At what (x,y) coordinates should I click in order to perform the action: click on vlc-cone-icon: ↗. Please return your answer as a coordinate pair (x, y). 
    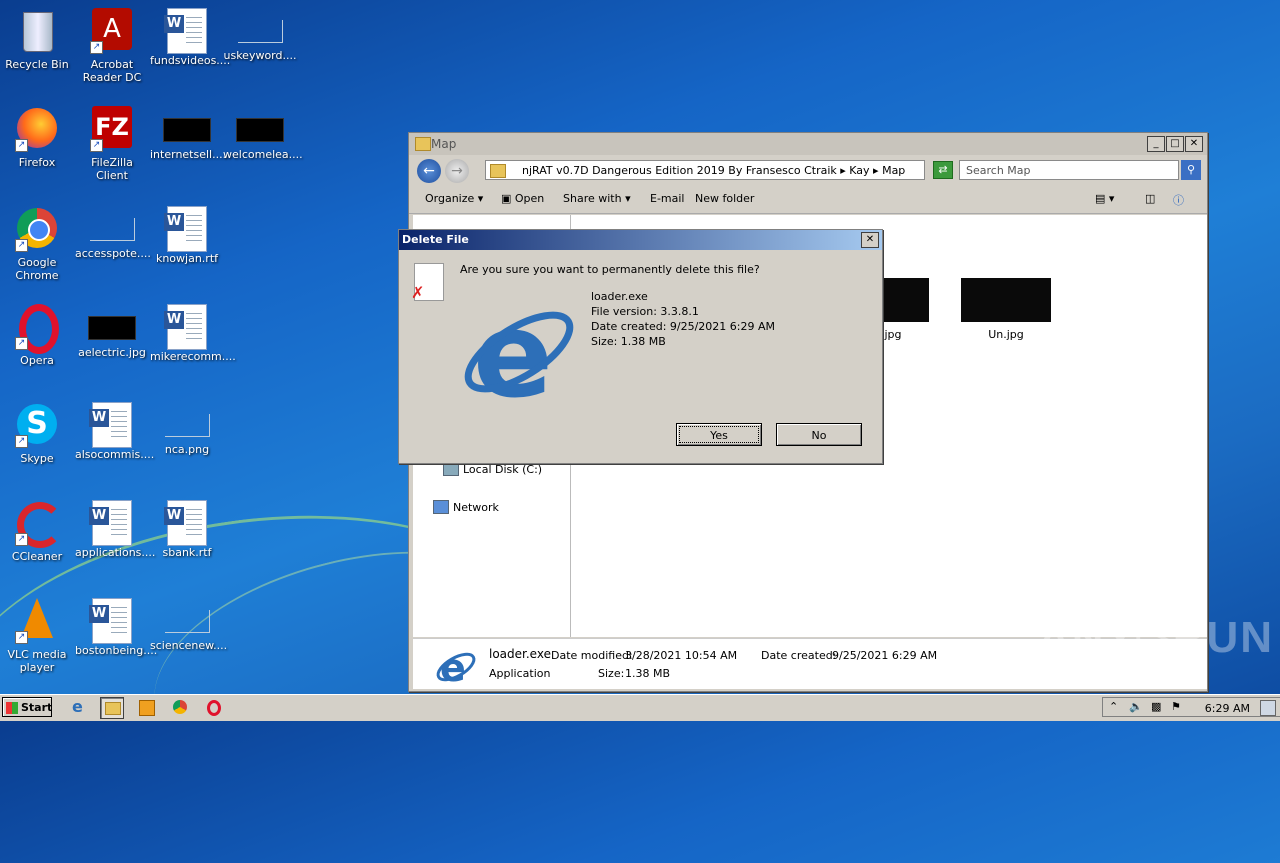
    Looking at the image, I should click on (37, 620).